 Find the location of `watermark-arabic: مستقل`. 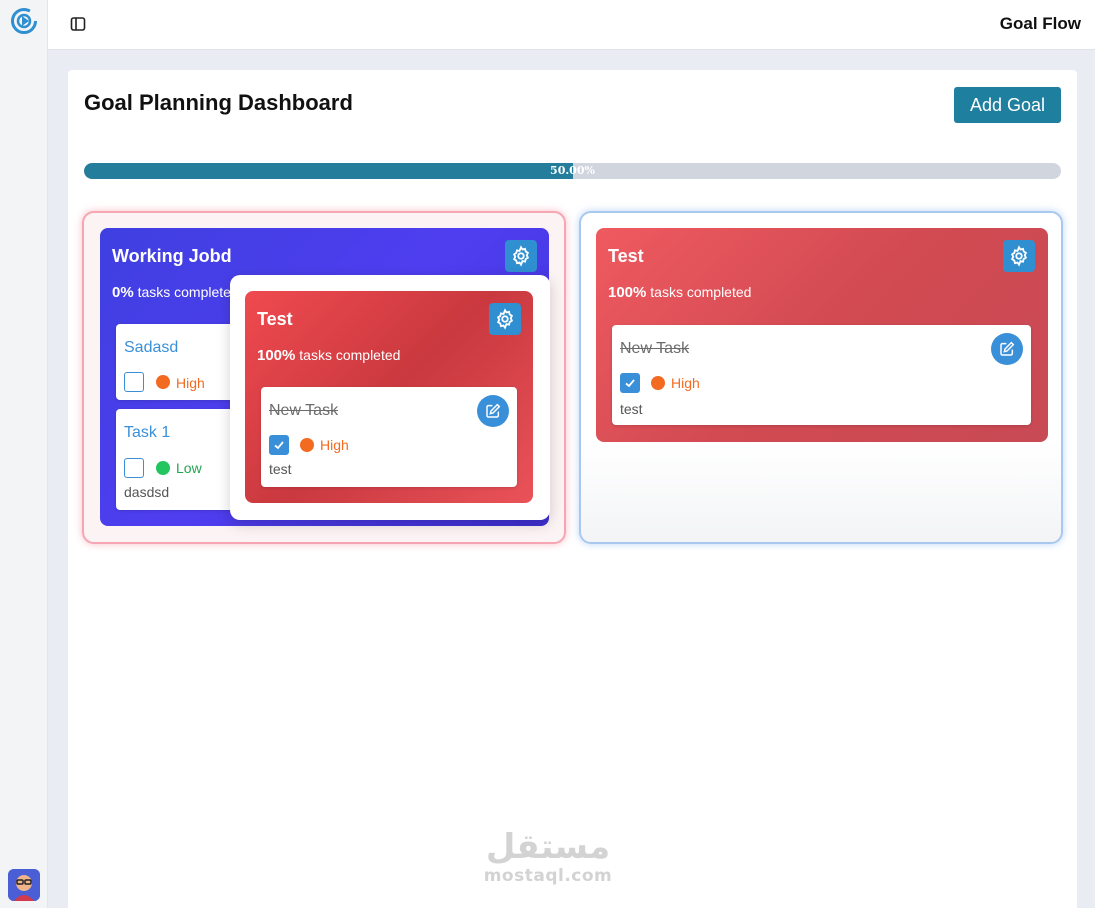

watermark-arabic: مستقل is located at coordinates (548, 847).